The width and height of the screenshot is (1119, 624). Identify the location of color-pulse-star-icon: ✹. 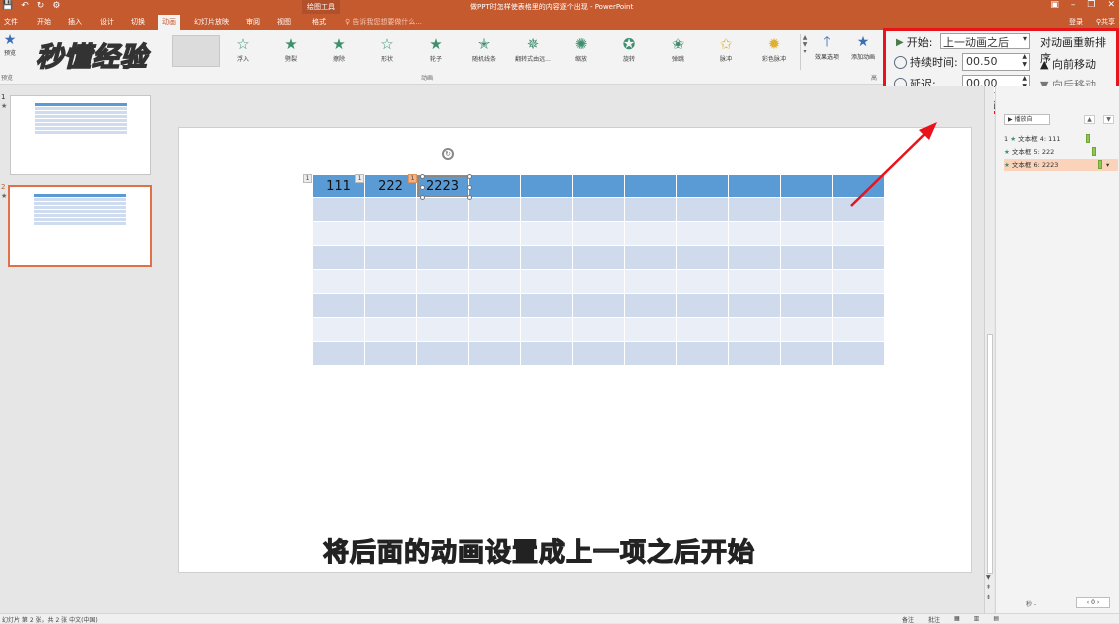
(774, 44).